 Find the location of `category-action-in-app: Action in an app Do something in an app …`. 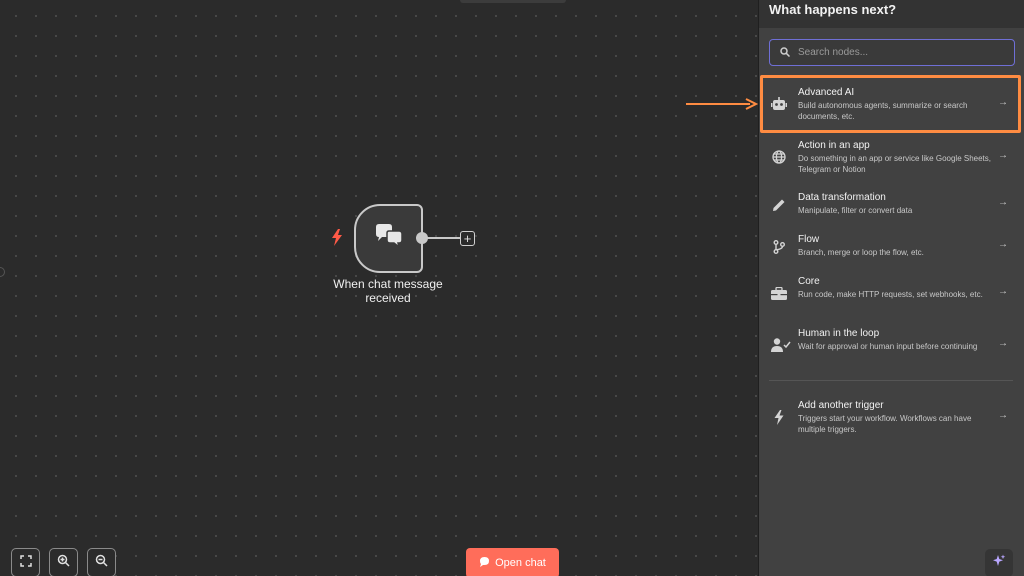

category-action-in-app: Action in an app Do something in an app … is located at coordinates (891, 155).